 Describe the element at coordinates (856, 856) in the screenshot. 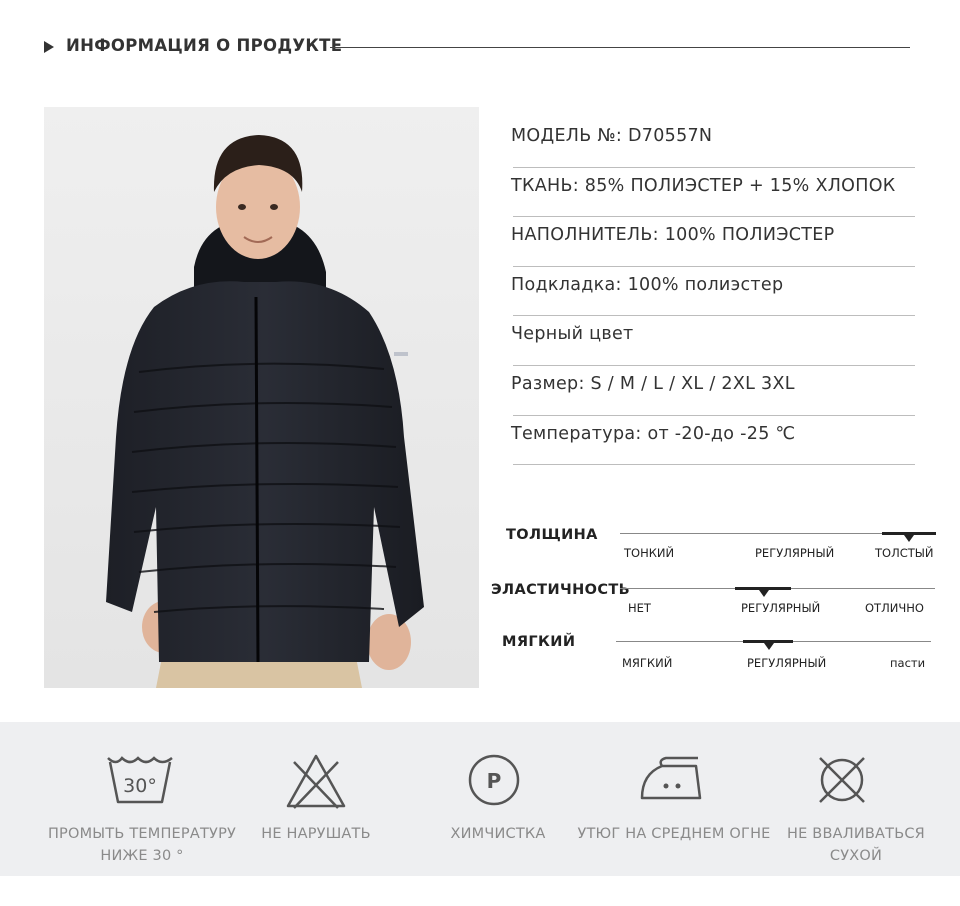

I see `care-label: СУХОЙ` at that location.